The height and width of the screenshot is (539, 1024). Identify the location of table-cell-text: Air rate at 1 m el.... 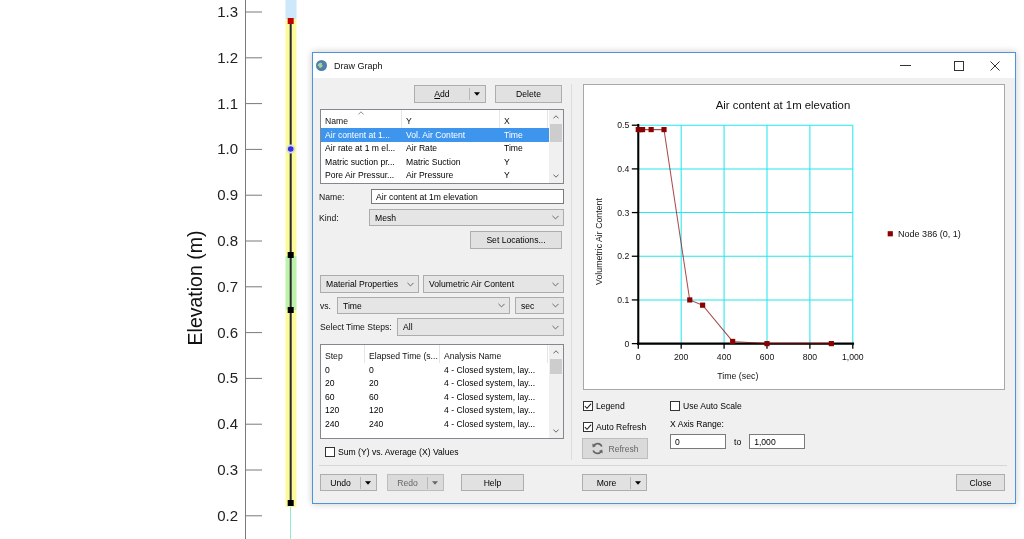
(360, 148).